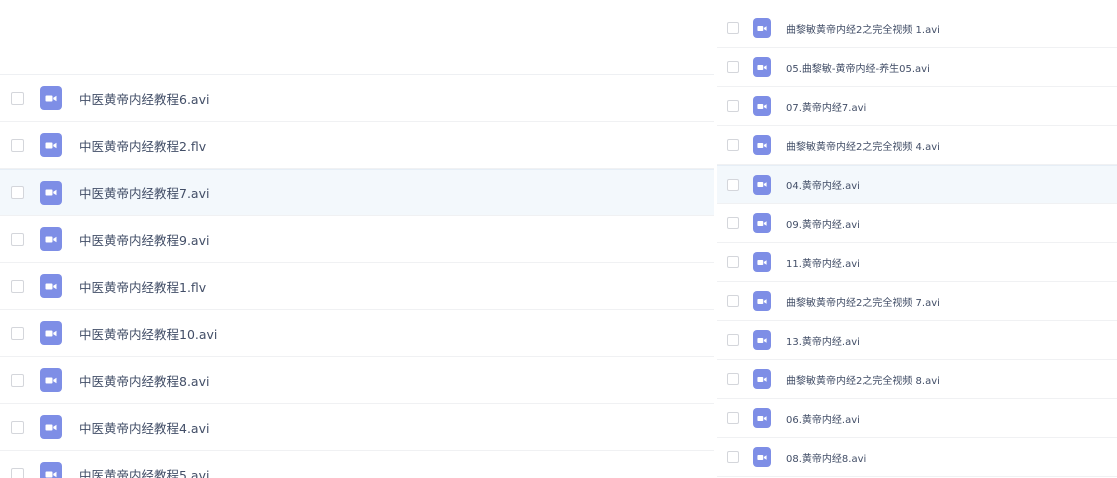 This screenshot has height=478, width=1117. Describe the element at coordinates (823, 418) in the screenshot. I see `file-name-link: 06.黄帝内经.avi` at that location.